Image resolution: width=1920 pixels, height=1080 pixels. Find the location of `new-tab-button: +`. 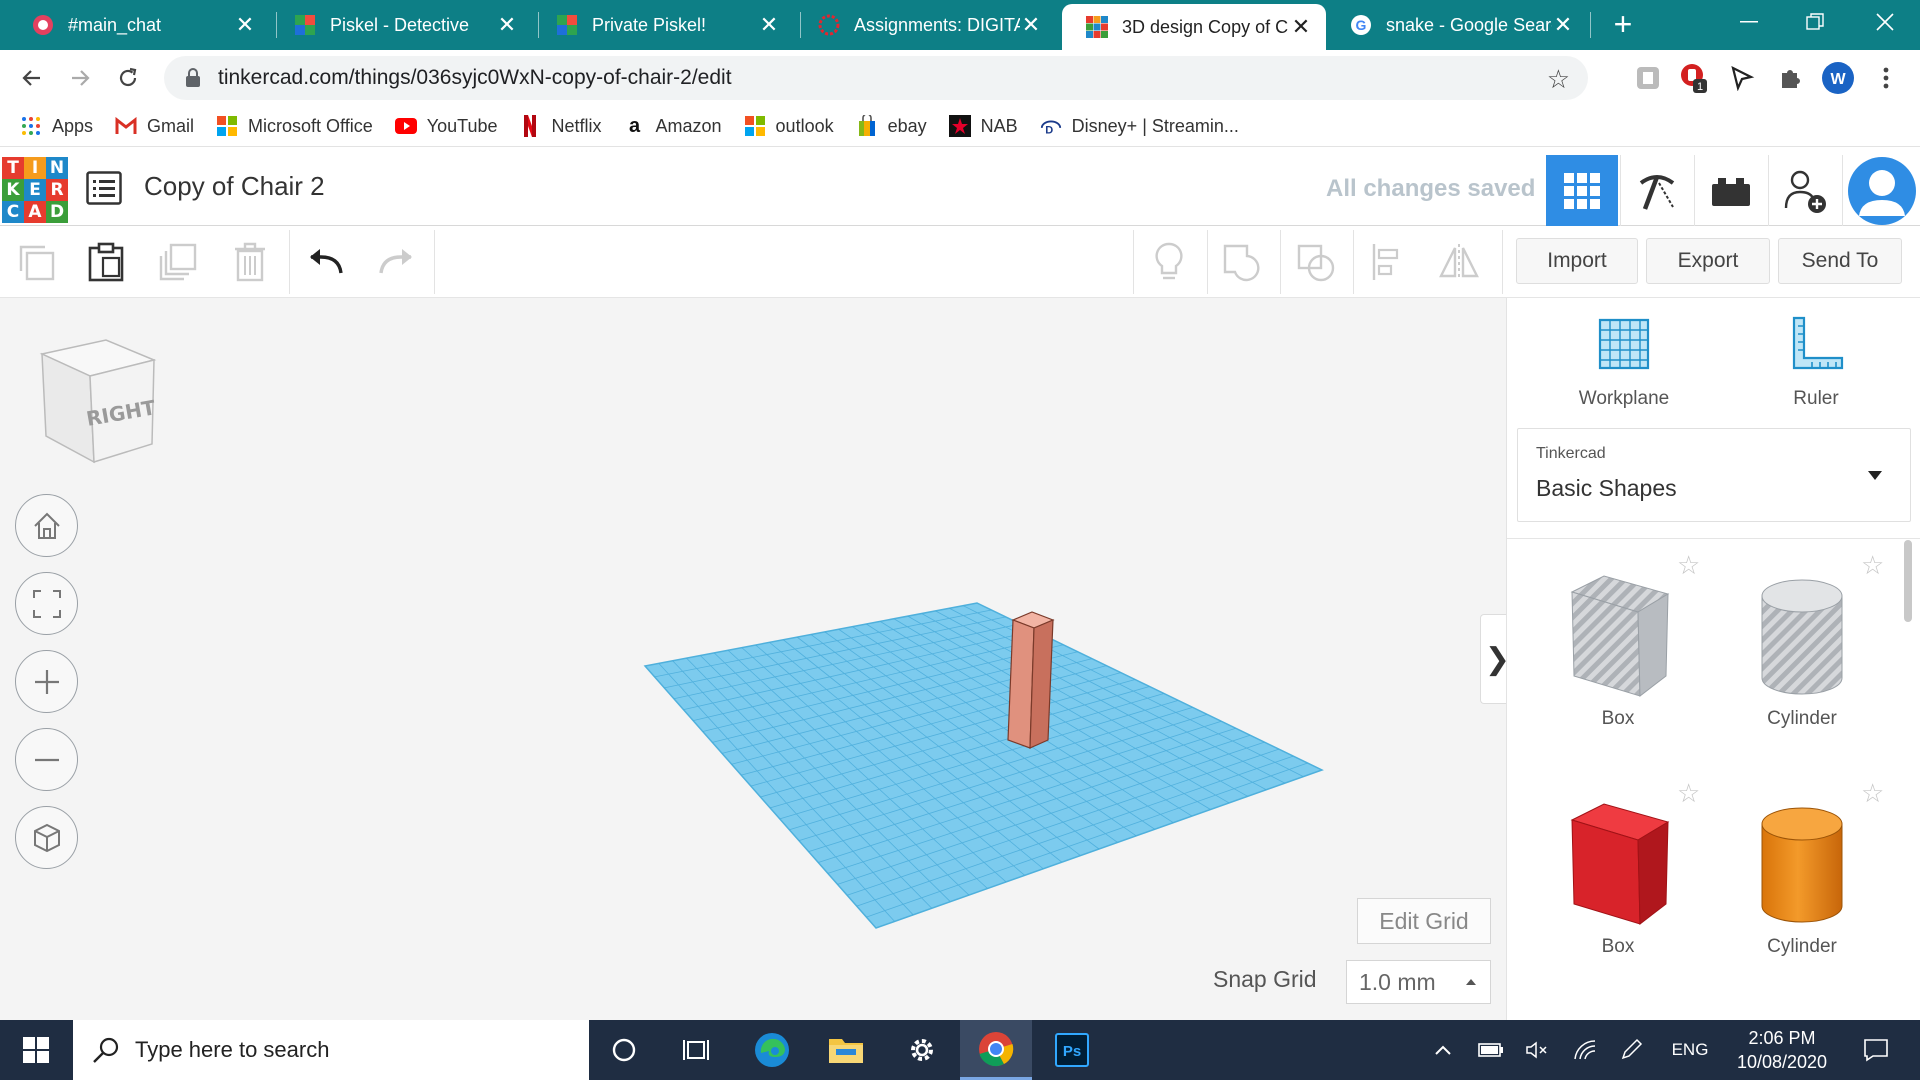

new-tab-button: + is located at coordinates (1623, 25).